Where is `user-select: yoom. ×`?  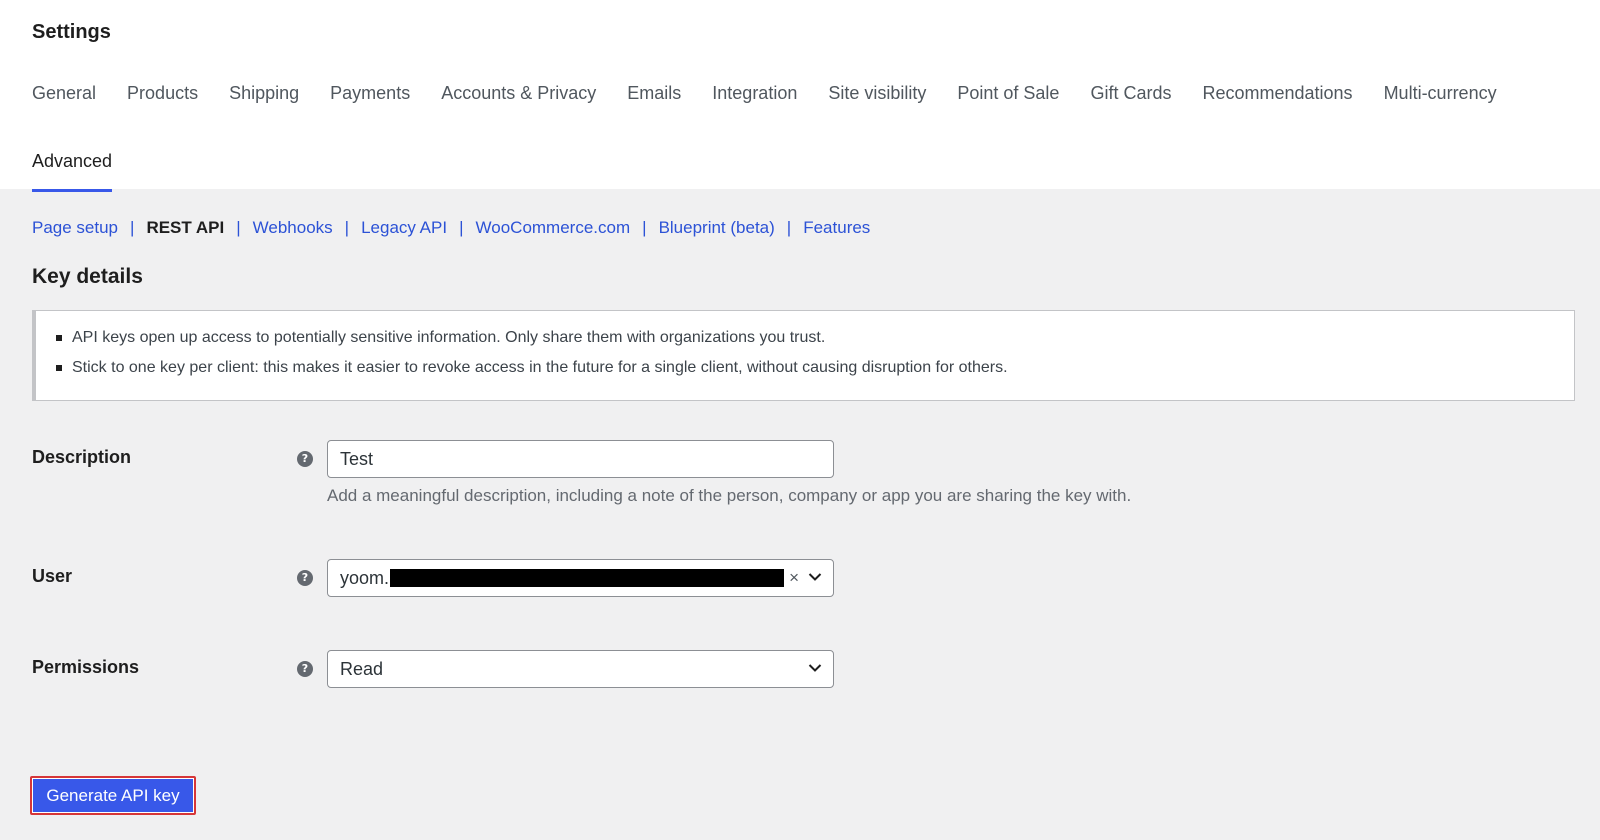 user-select: yoom. × is located at coordinates (580, 578).